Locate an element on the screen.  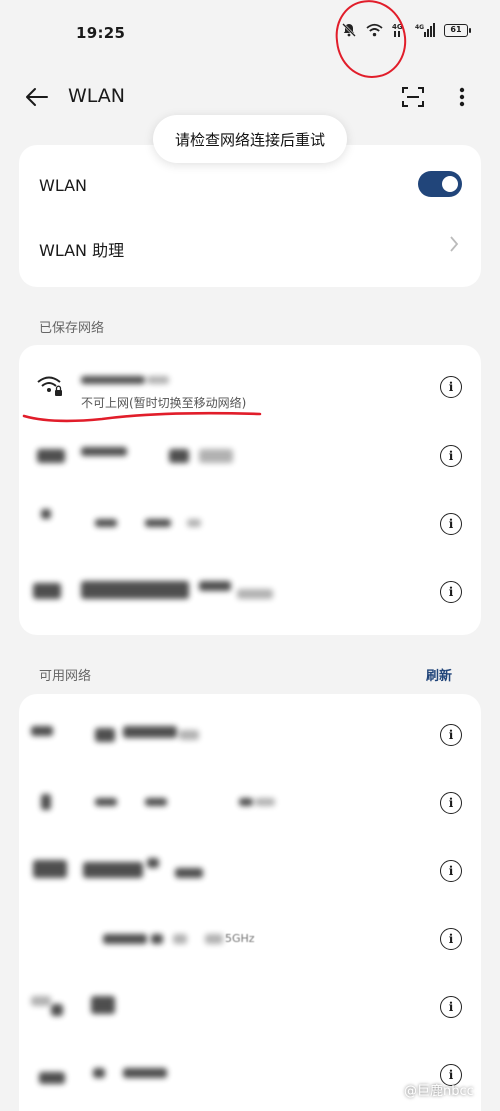
network-band-label: 5GHz is located at coordinates (240, 938).